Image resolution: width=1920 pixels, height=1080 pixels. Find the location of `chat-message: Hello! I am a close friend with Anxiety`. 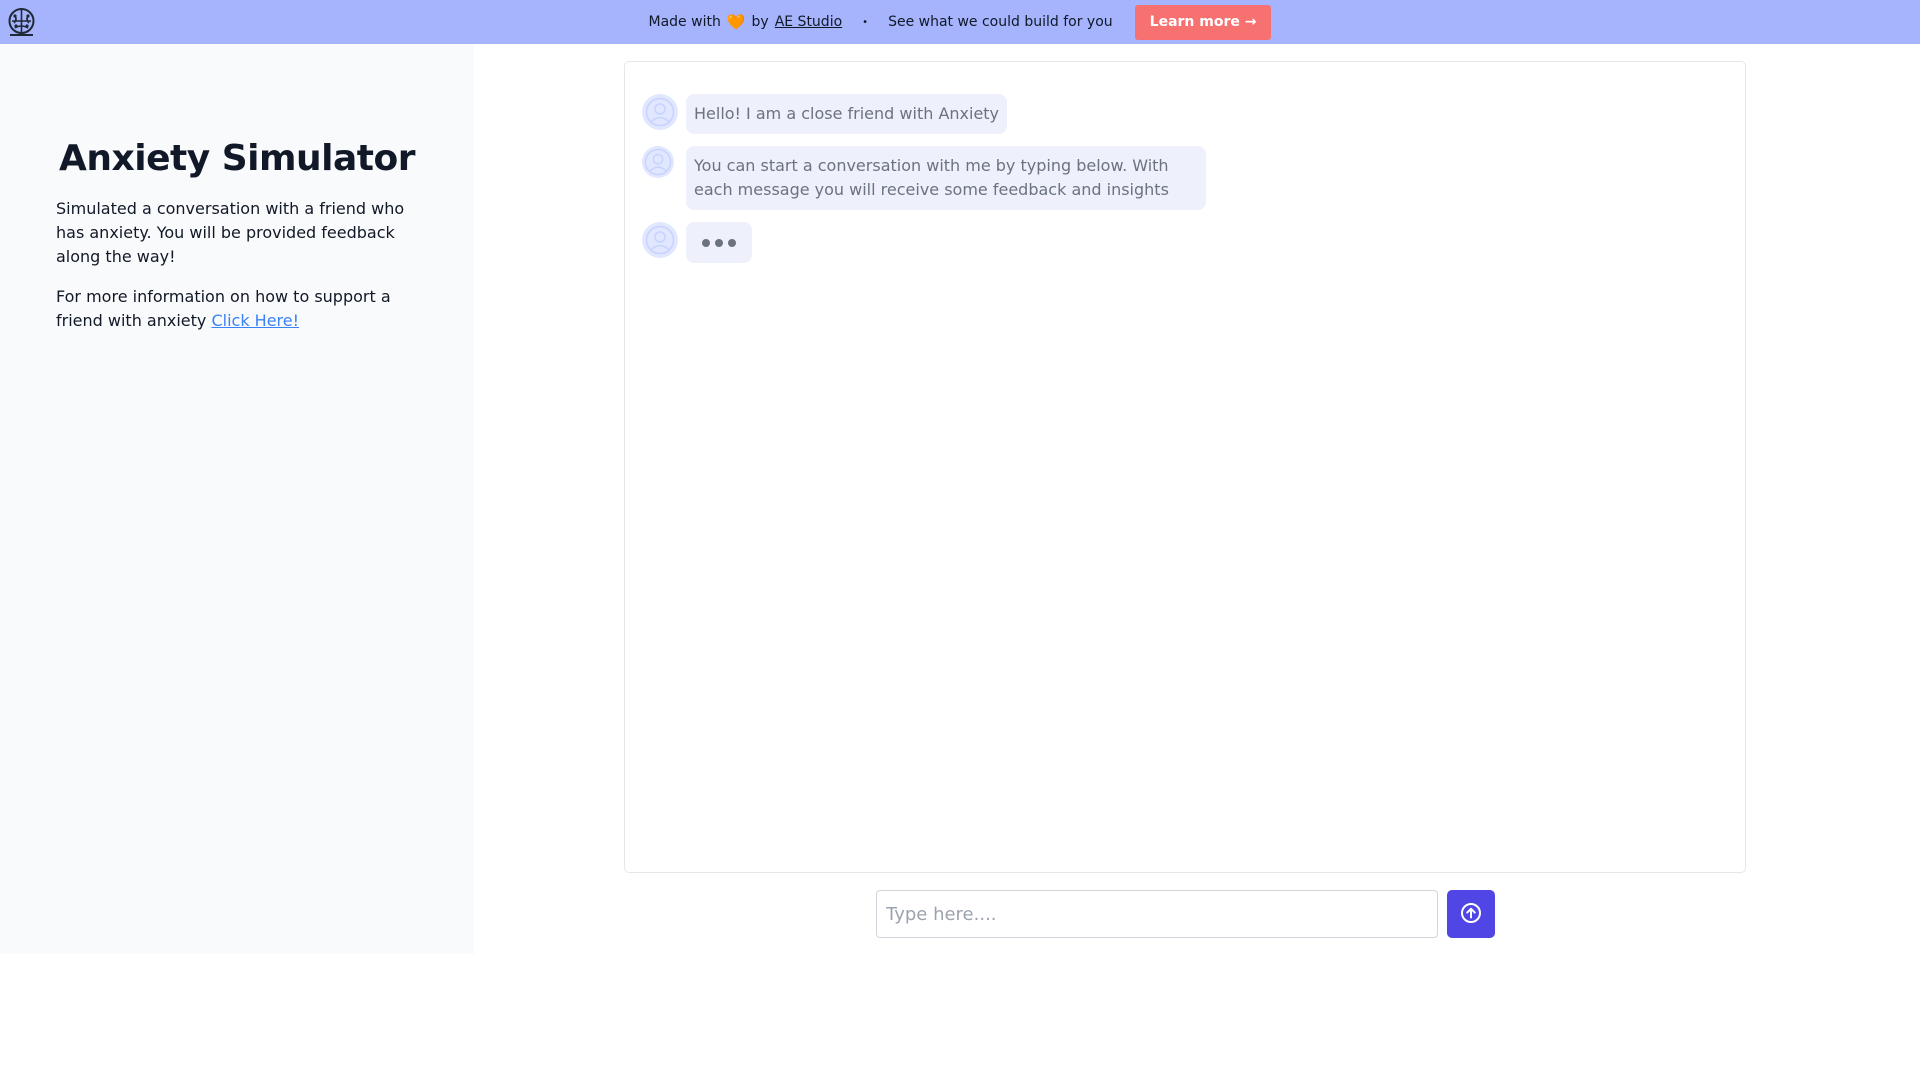

chat-message: Hello! I am a close friend with Anxiety is located at coordinates (1185, 114).